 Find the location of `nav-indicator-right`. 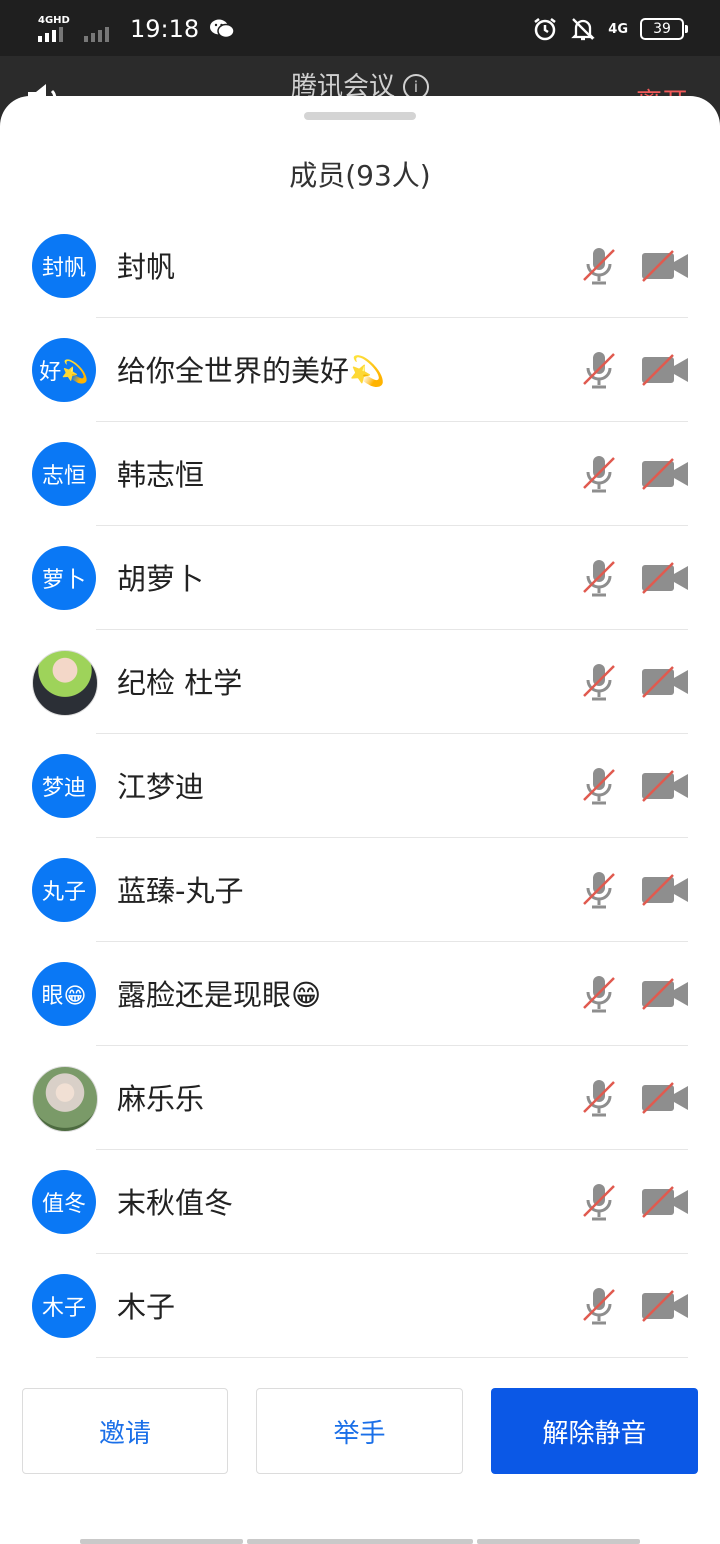

nav-indicator-right is located at coordinates (558, 1541).